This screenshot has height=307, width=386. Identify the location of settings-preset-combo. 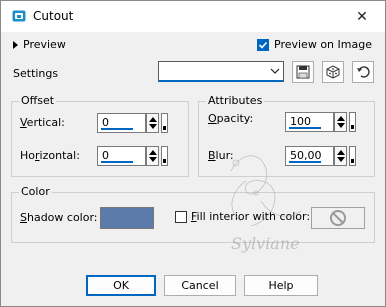
(221, 71).